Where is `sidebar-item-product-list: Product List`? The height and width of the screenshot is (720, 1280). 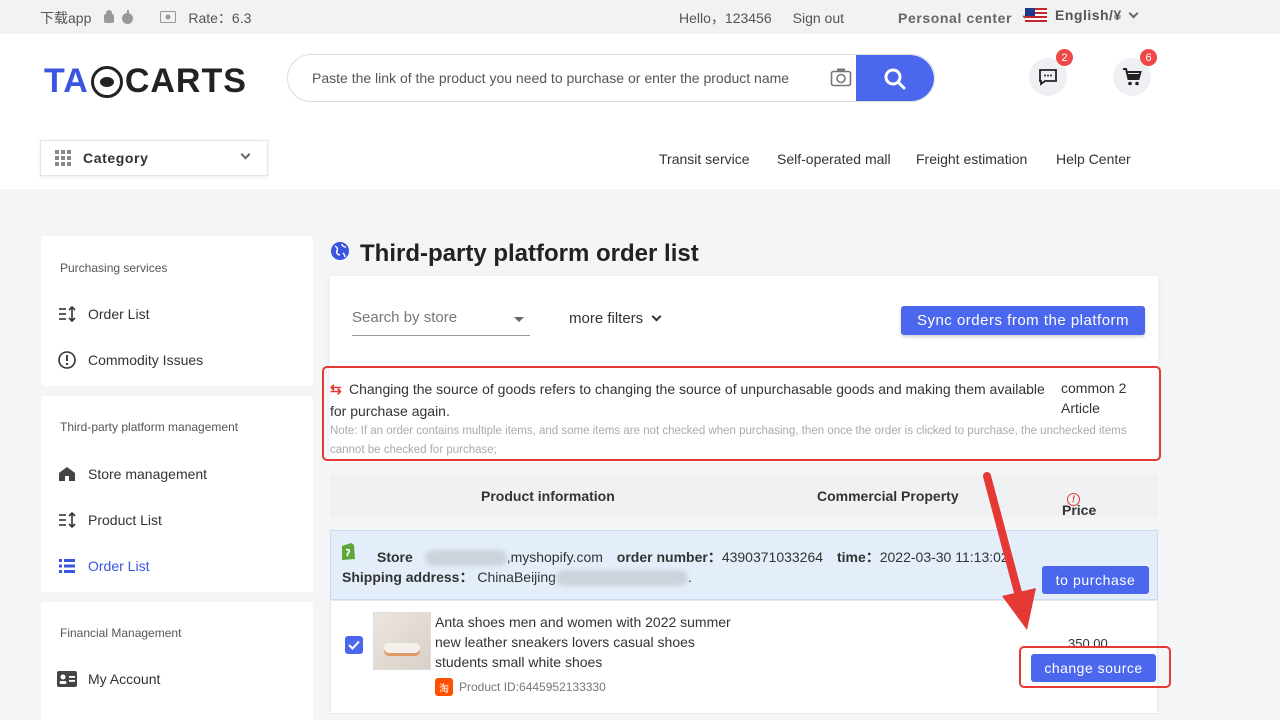
sidebar-item-product-list: Product List is located at coordinates (109, 520).